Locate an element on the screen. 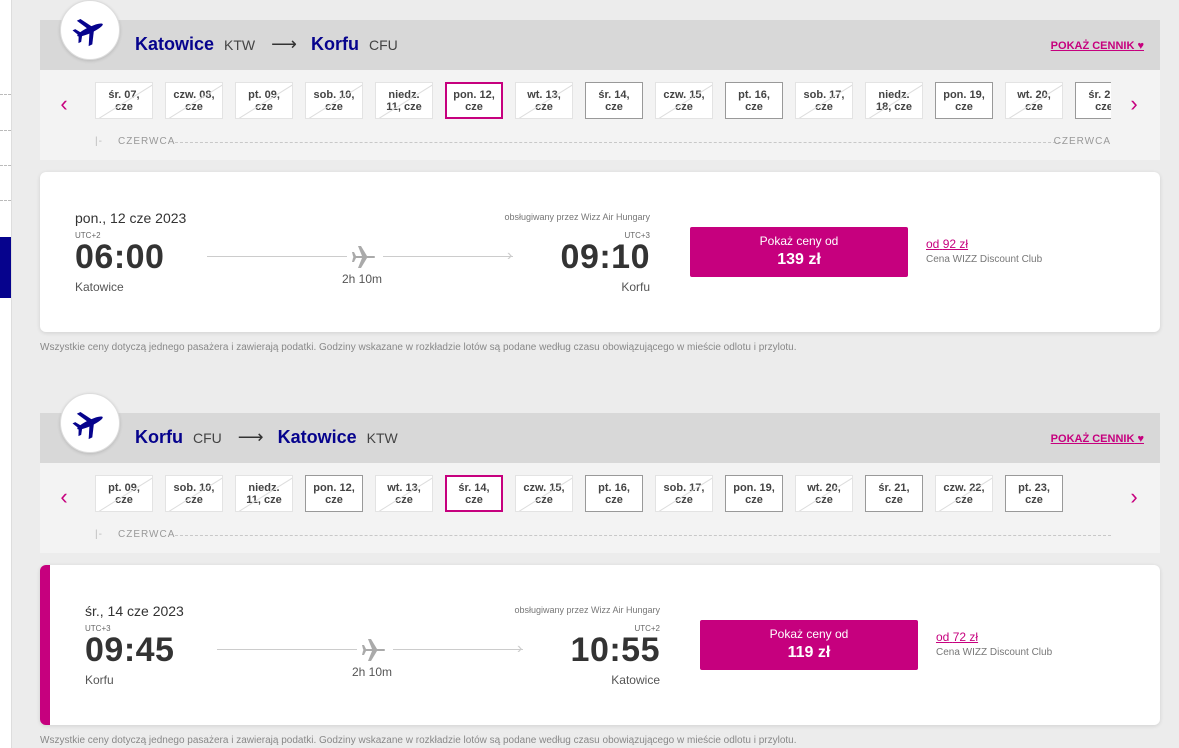 The height and width of the screenshot is (748, 1179). date-option: wt. 13, cze is located at coordinates (404, 493).